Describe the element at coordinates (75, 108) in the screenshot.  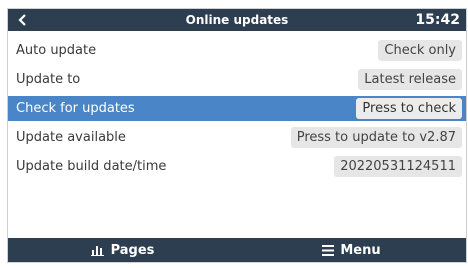
I see `row-label: Check for updates` at that location.